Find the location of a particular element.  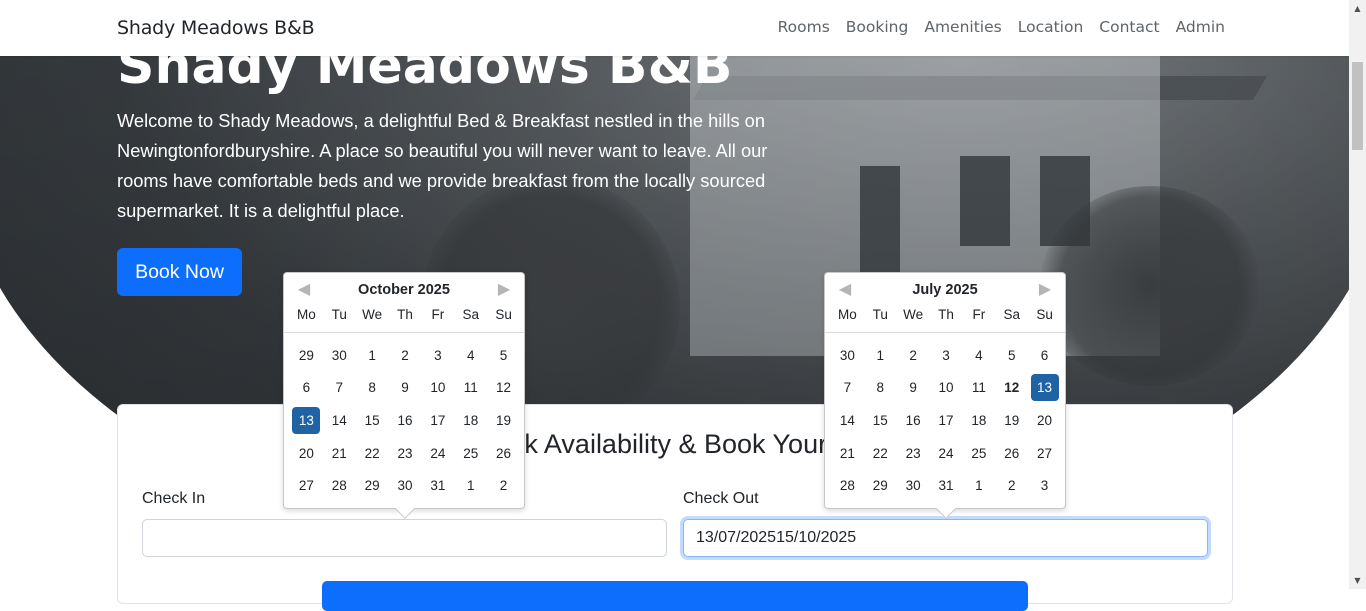

nav-link-rooms: Rooms is located at coordinates (804, 27).